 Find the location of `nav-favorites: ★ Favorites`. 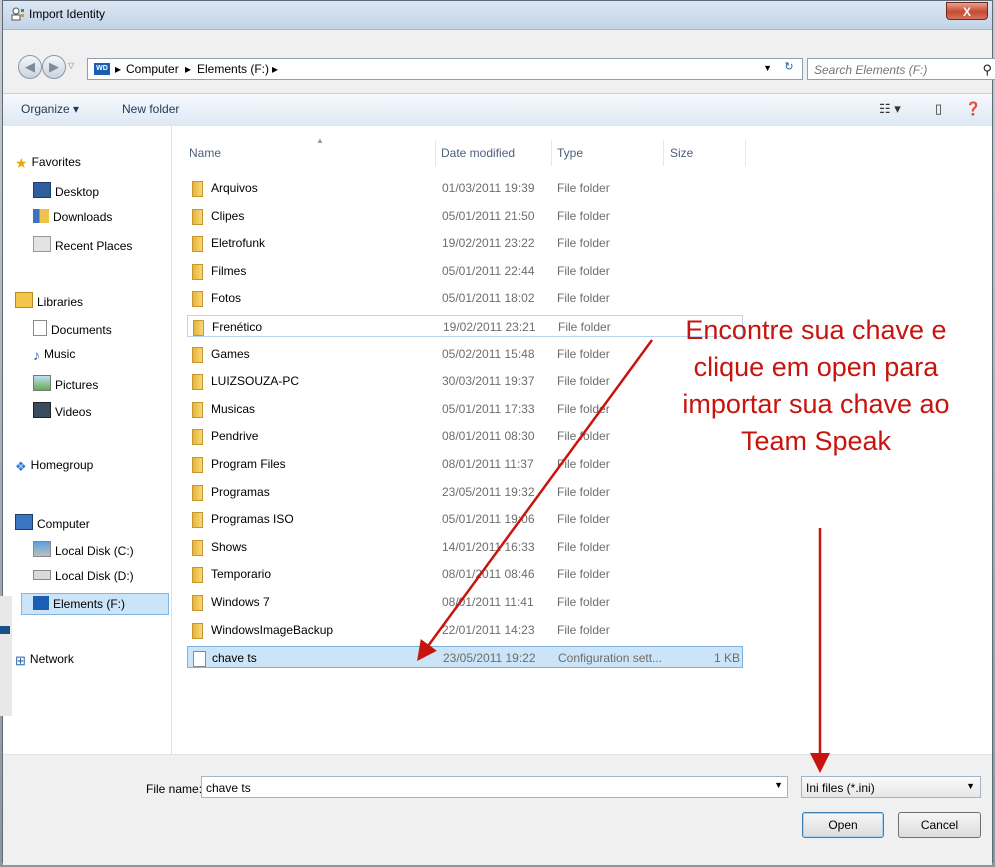

nav-favorites: ★ Favorites is located at coordinates (48, 163).